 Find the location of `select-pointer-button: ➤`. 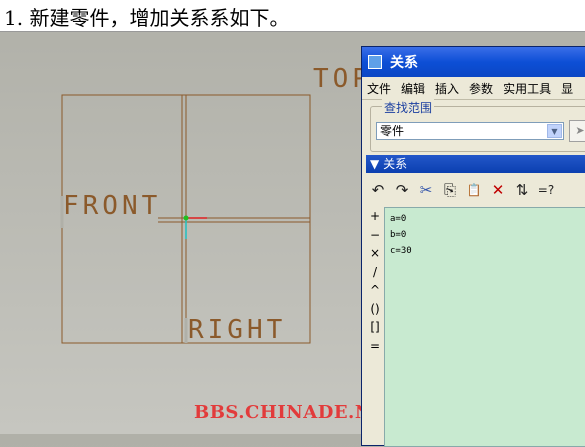

select-pointer-button: ➤ is located at coordinates (577, 131).